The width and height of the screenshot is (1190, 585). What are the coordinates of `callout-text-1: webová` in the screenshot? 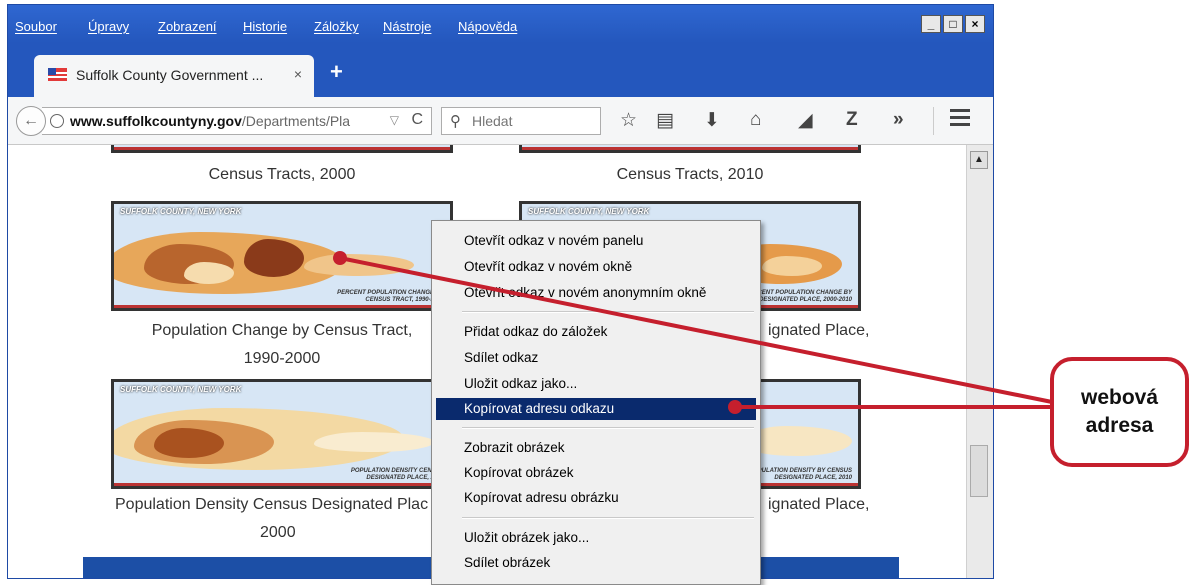 It's located at (1119, 397).